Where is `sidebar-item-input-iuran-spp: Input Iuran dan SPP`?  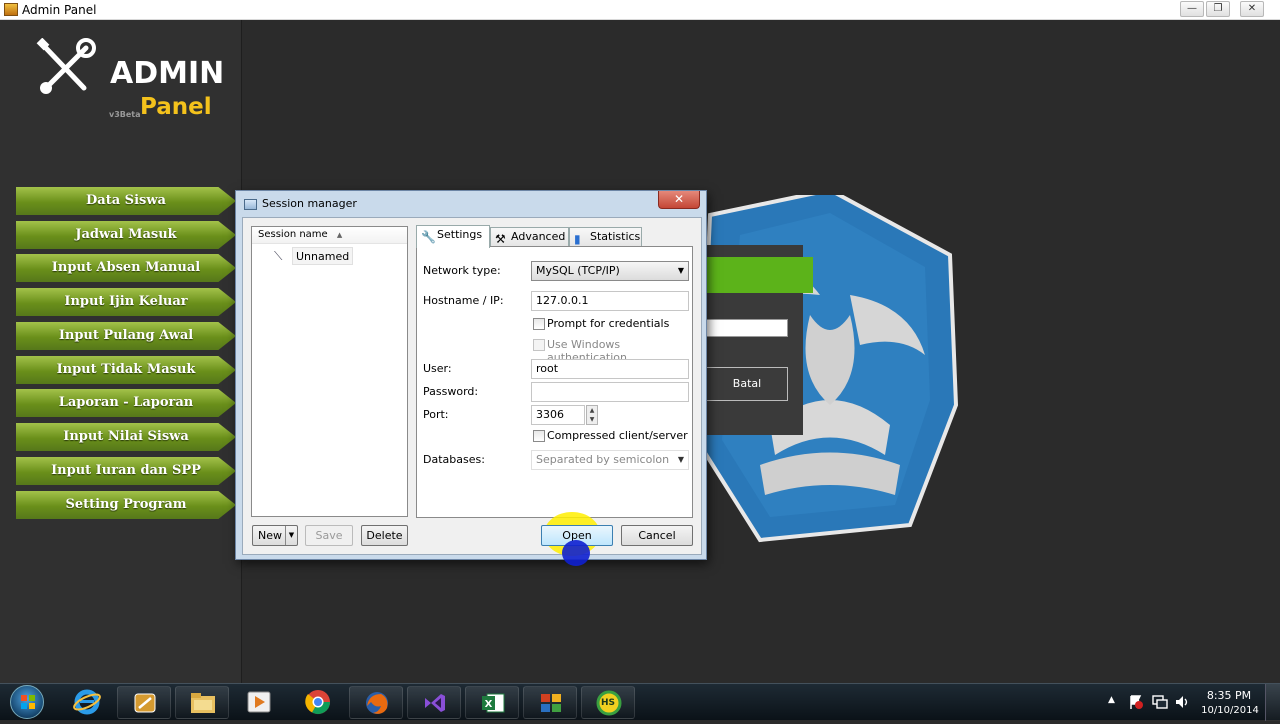 sidebar-item-input-iuran-spp: Input Iuran dan SPP is located at coordinates (126, 471).